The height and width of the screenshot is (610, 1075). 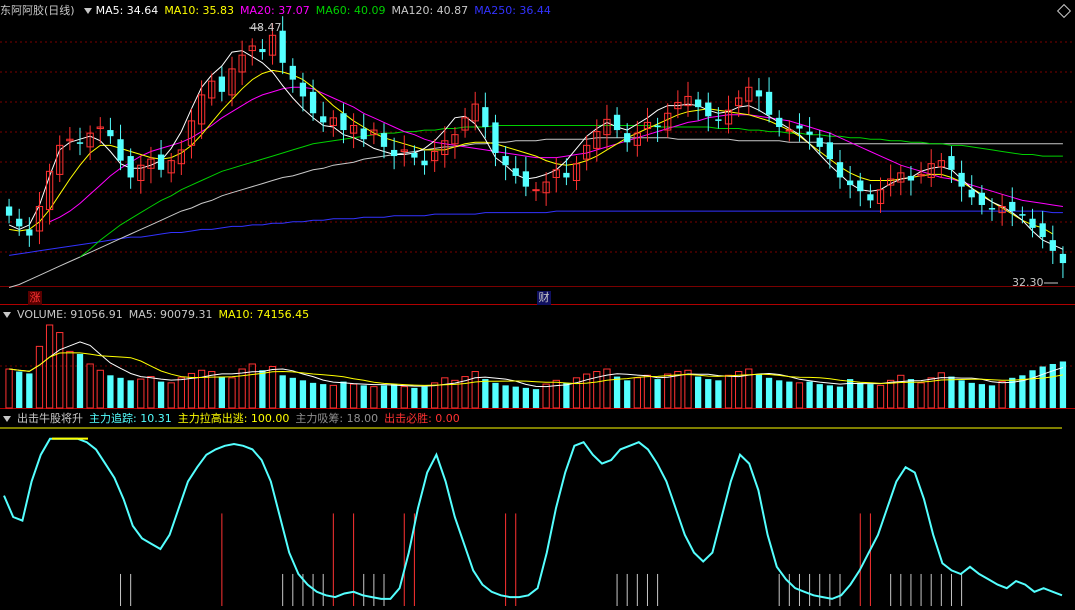 What do you see at coordinates (70, 314) in the screenshot?
I see `volume-value: VOLUME: 91056.91` at bounding box center [70, 314].